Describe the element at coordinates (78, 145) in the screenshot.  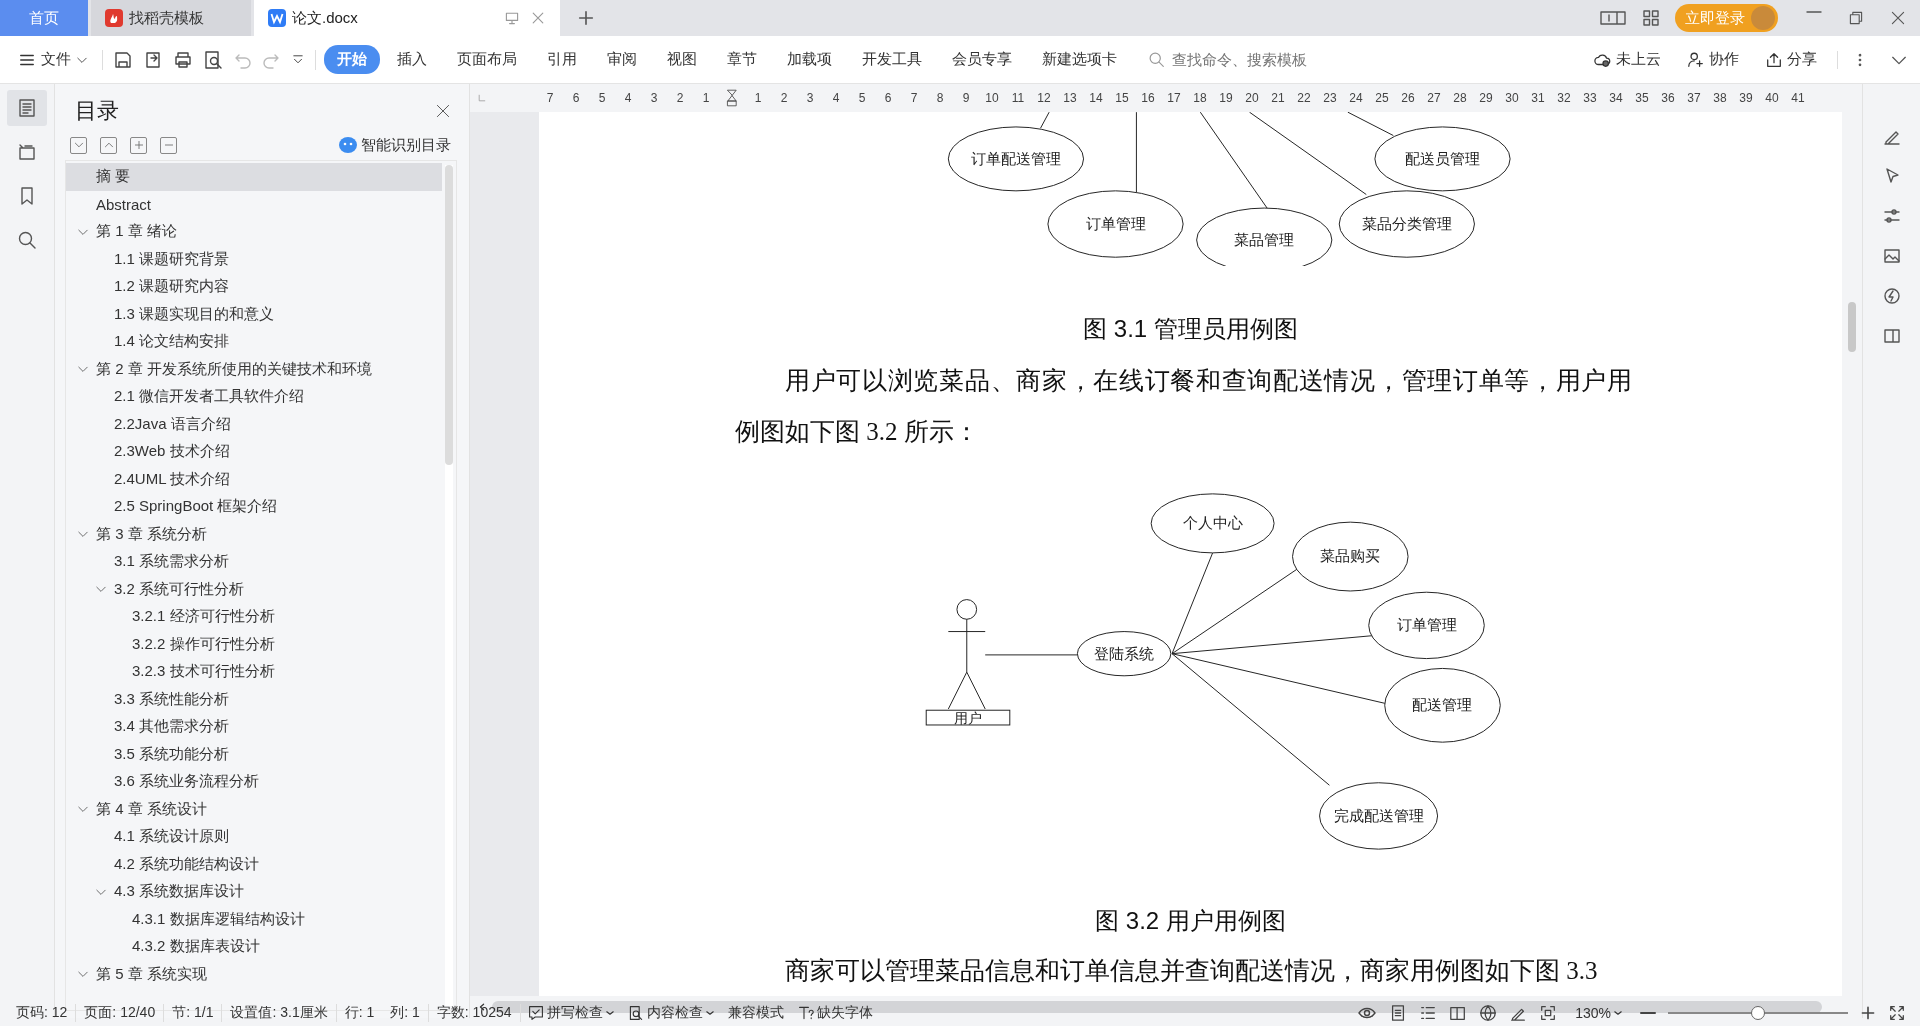
I see `expand-button` at that location.